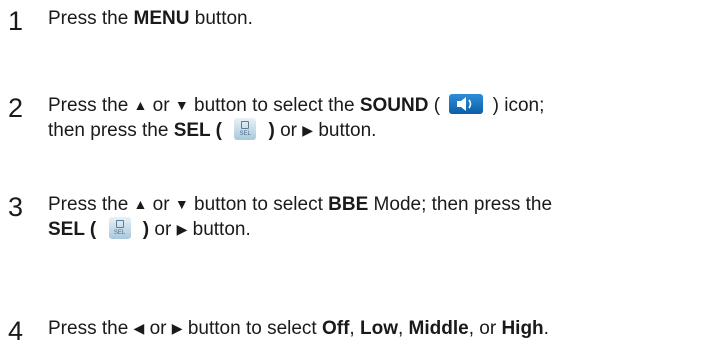 The width and height of the screenshot is (703, 355). I want to click on speaker-icon, so click(466, 104).